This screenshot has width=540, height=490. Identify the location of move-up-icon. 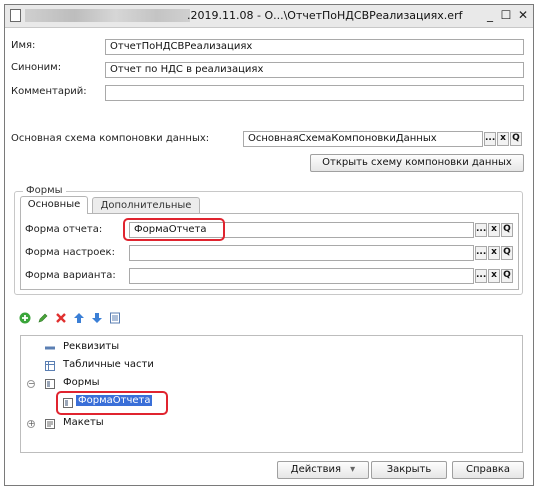
(79, 318).